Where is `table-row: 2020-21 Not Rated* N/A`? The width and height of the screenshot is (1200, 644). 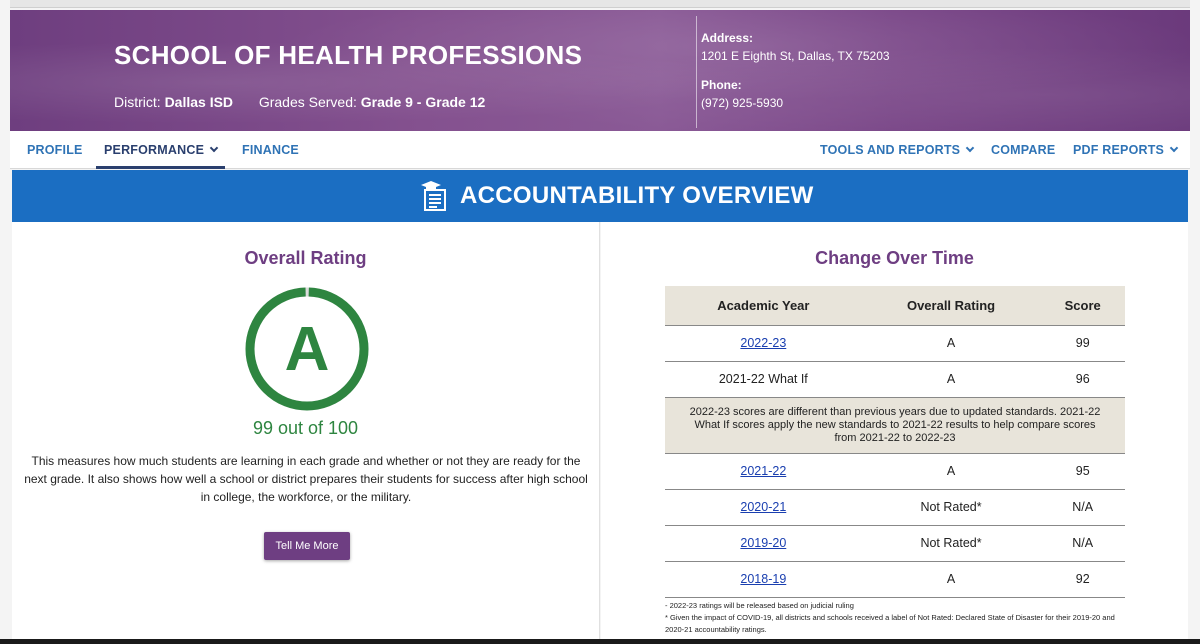
table-row: 2020-21 Not Rated* N/A is located at coordinates (895, 507).